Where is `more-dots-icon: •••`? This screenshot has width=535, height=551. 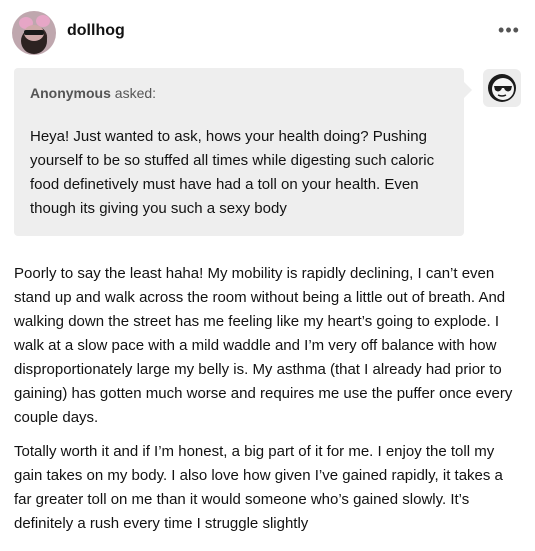
more-dots-icon: ••• is located at coordinates (509, 30).